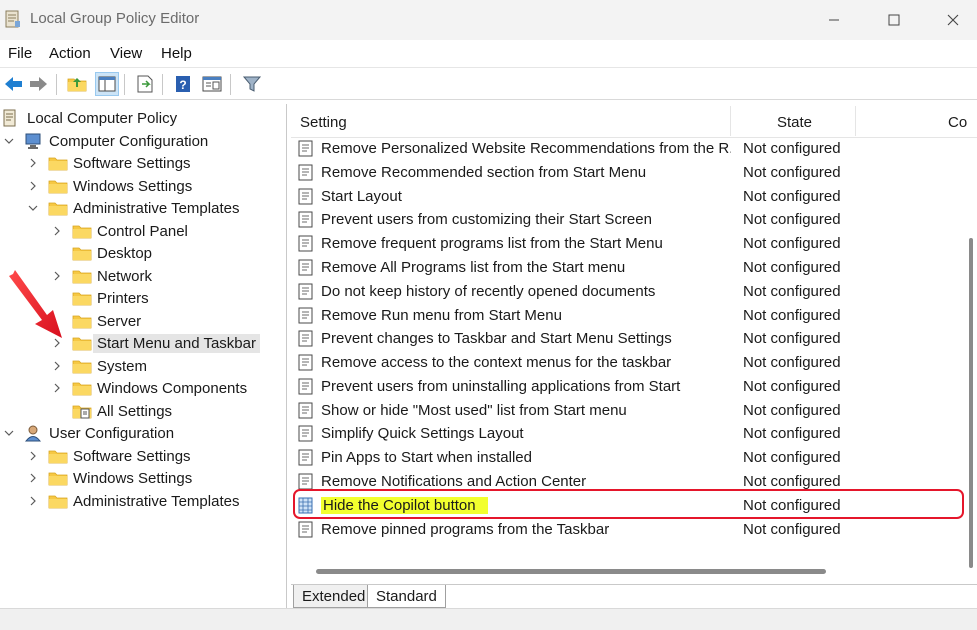 Image resolution: width=977 pixels, height=630 pixels. I want to click on tree-item-system: System, so click(98, 366).